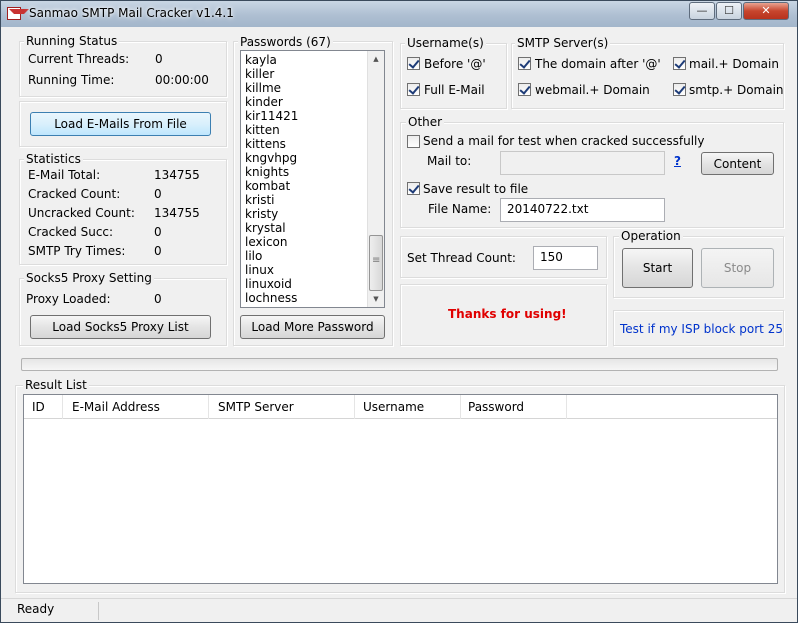  I want to click on password-list-item: knights, so click(312, 172).